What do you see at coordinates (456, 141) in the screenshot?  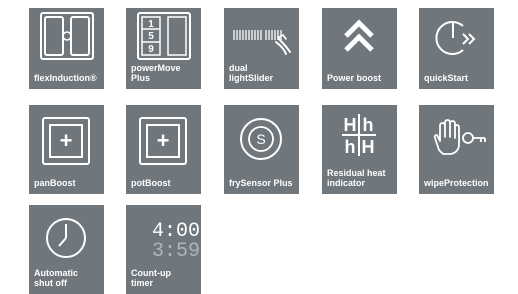 I see `hand-key-icon` at bounding box center [456, 141].